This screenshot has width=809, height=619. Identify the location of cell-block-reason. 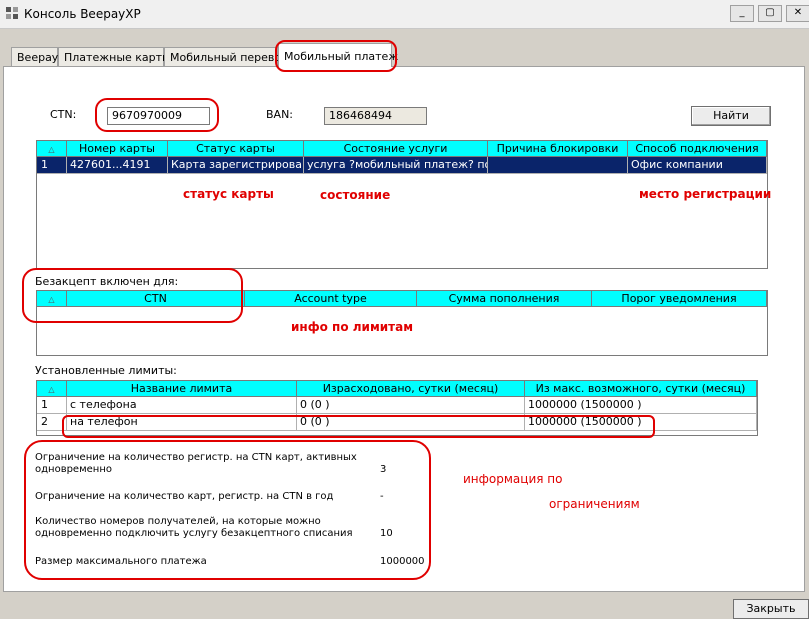
(558, 165).